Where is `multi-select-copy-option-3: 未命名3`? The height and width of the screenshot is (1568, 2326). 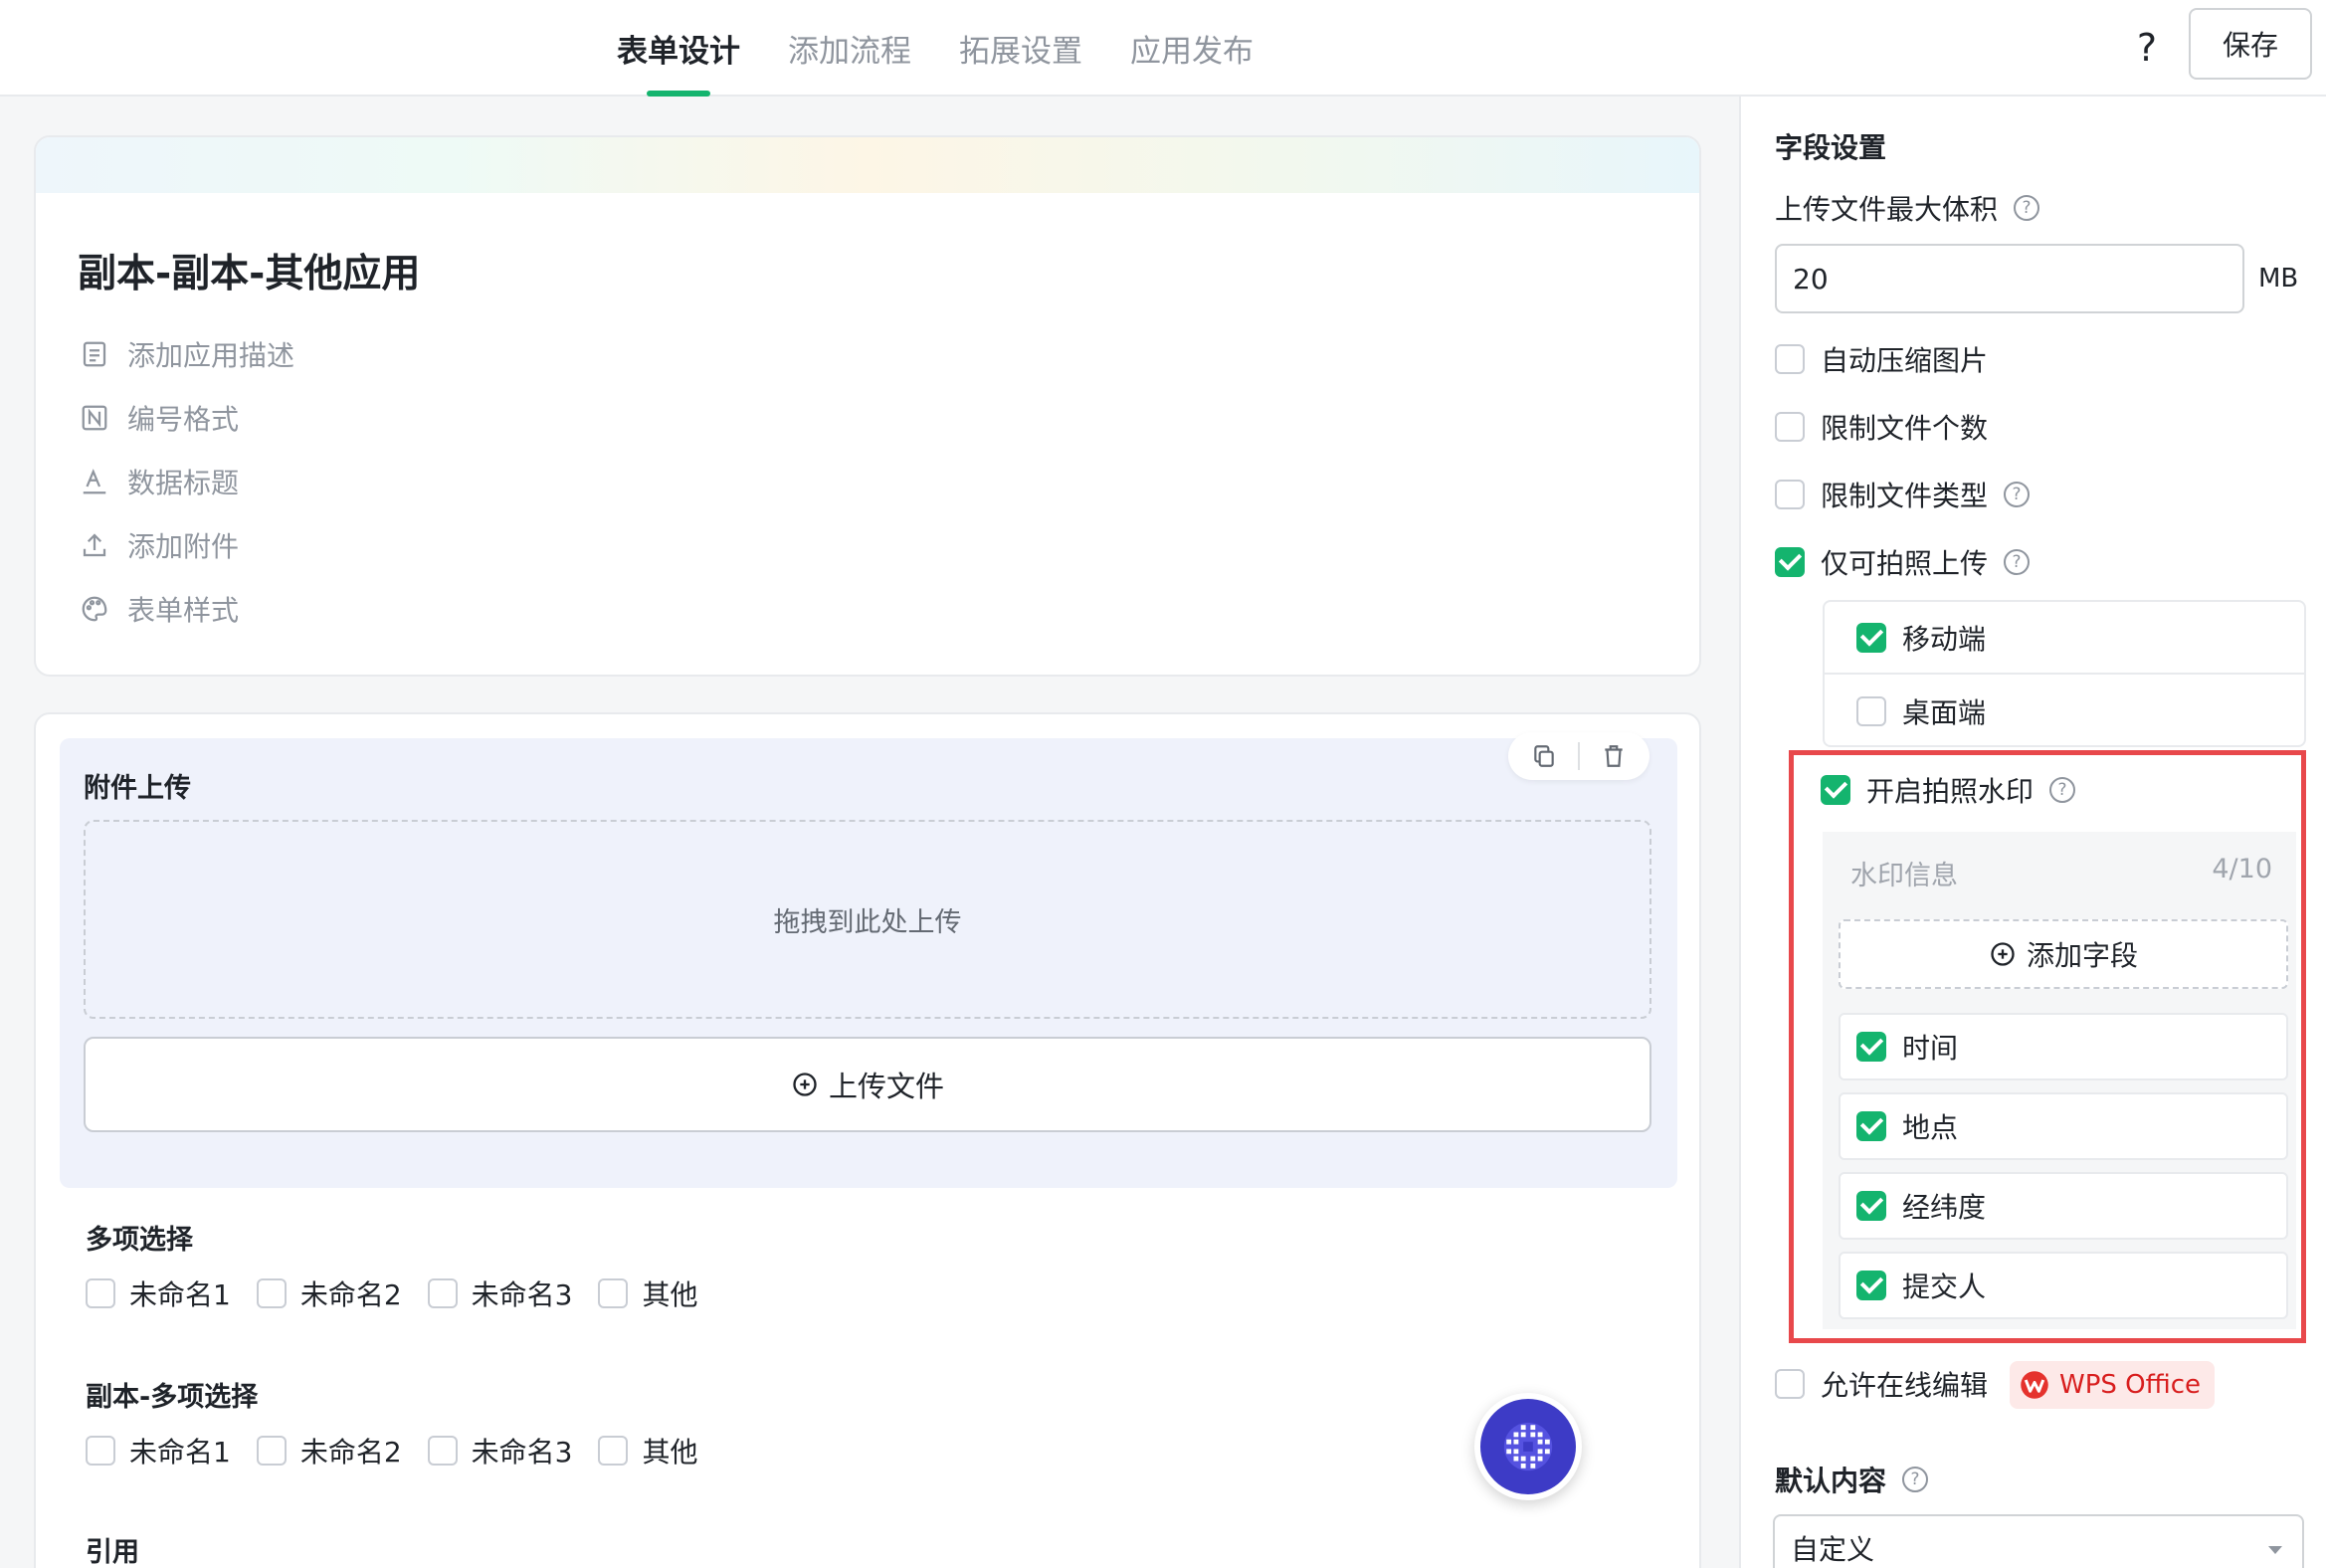
multi-select-copy-option-3: 未命名3 is located at coordinates (500, 1450).